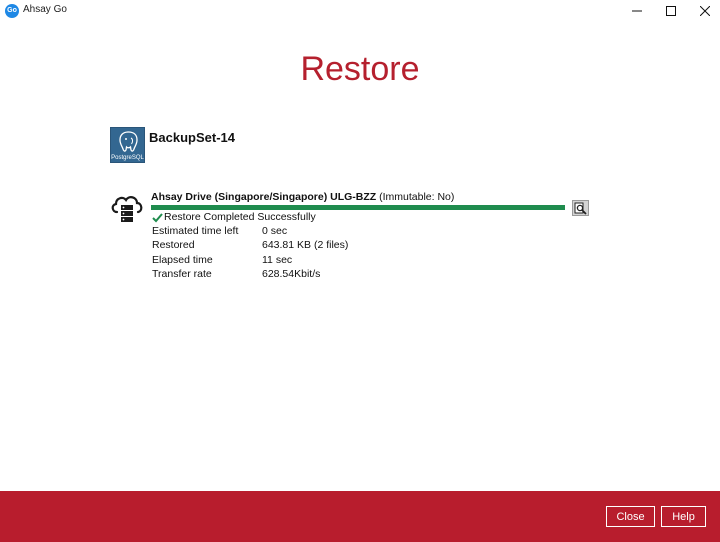  I want to click on detail-label-transfer-rate: Transfer rate, so click(182, 274).